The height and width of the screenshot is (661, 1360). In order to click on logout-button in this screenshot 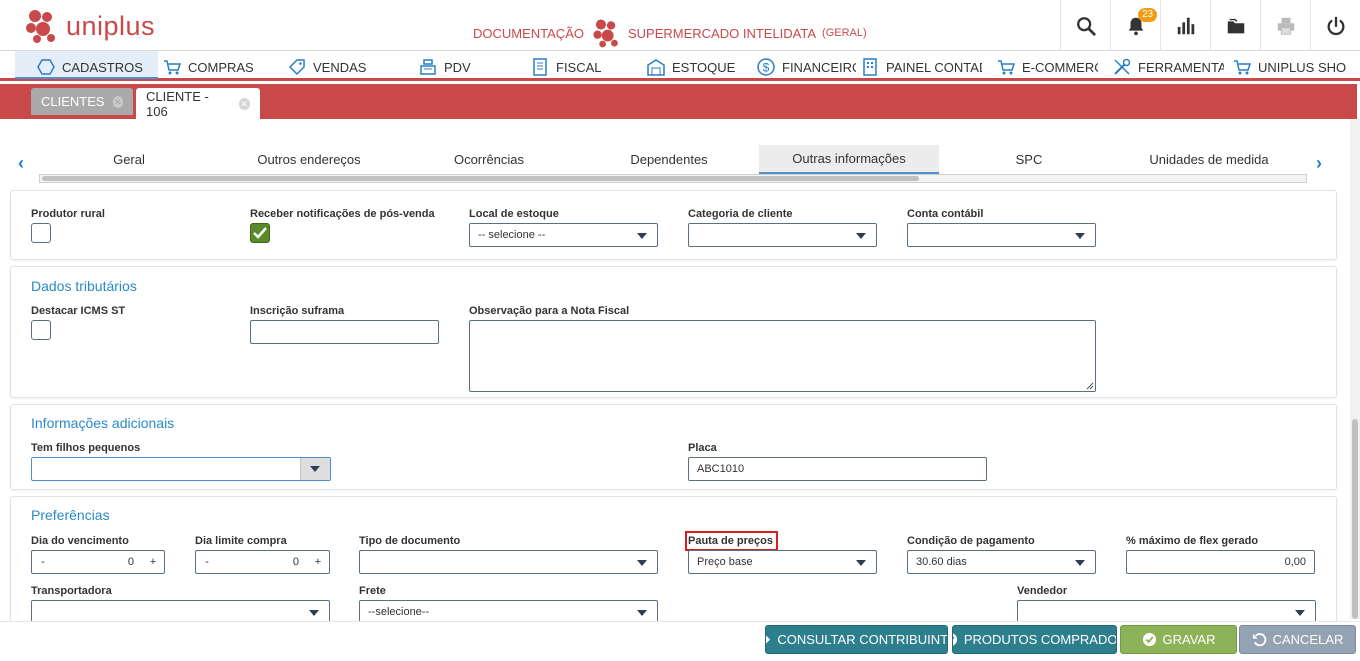, I will do `click(1335, 25)`.